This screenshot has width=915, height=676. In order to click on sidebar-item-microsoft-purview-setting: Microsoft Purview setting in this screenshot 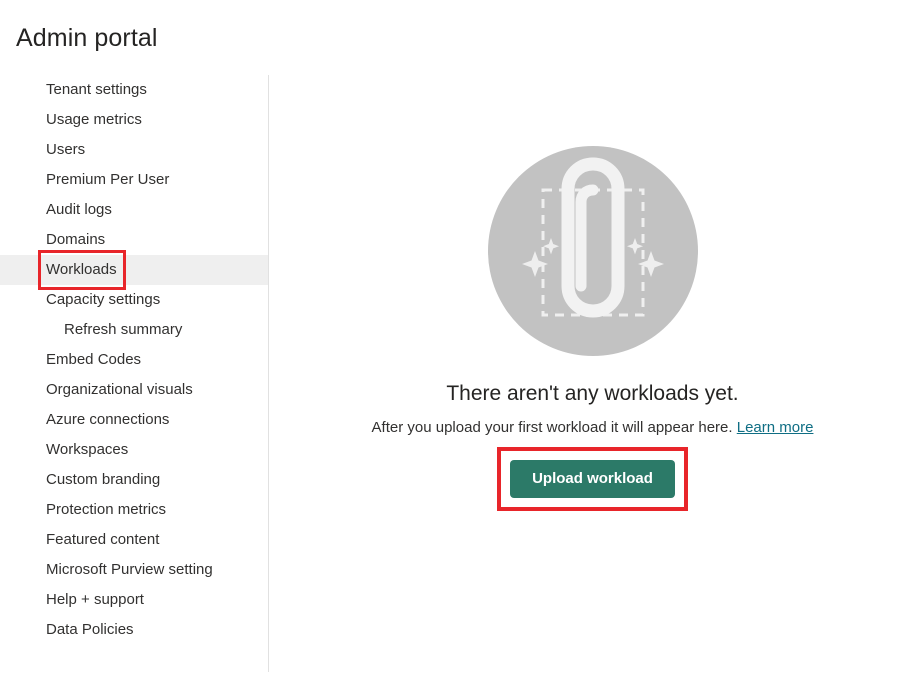, I will do `click(134, 570)`.